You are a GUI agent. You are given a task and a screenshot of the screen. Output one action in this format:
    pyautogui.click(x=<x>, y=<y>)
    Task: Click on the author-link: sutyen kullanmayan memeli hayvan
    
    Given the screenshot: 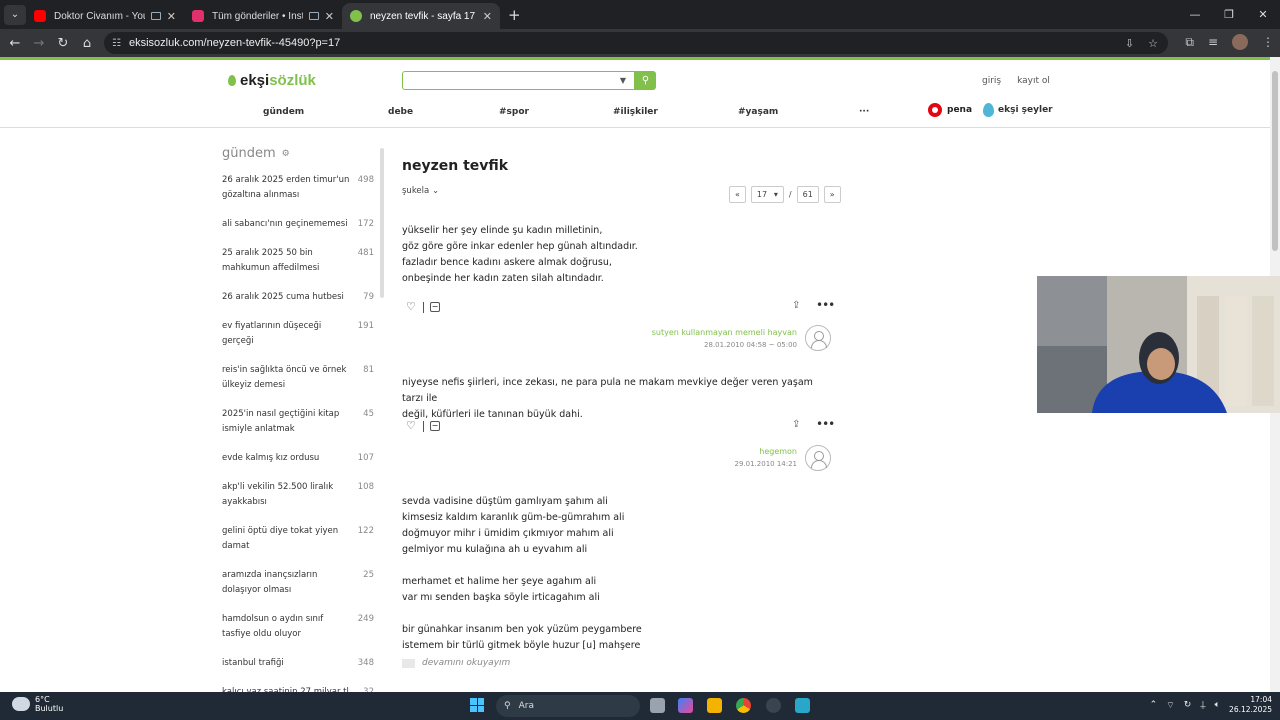 What is the action you would take?
    pyautogui.click(x=597, y=332)
    